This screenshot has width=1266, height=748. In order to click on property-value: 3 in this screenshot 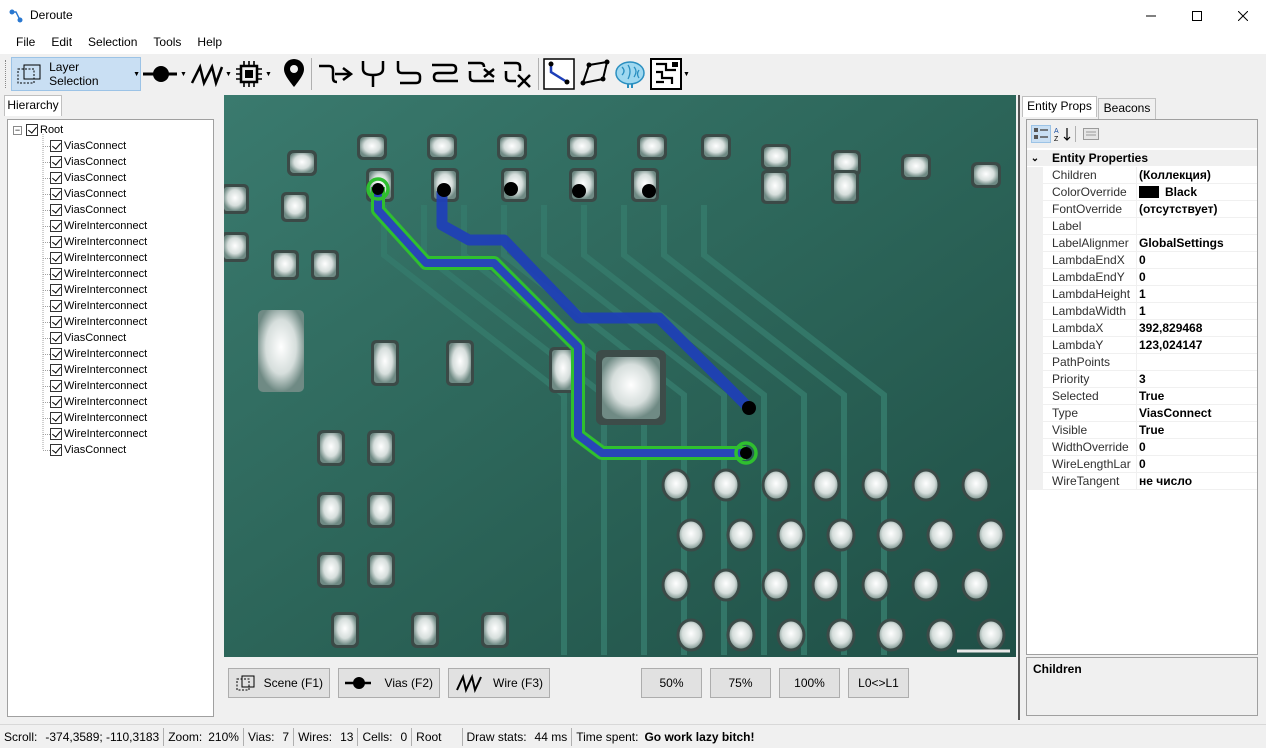, I will do `click(1142, 379)`.